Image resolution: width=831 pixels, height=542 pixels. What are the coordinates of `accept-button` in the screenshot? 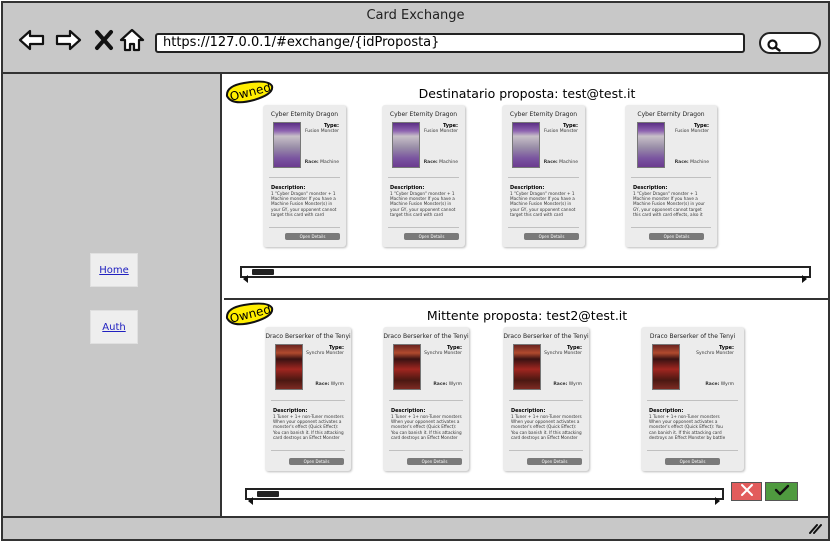 It's located at (781, 491).